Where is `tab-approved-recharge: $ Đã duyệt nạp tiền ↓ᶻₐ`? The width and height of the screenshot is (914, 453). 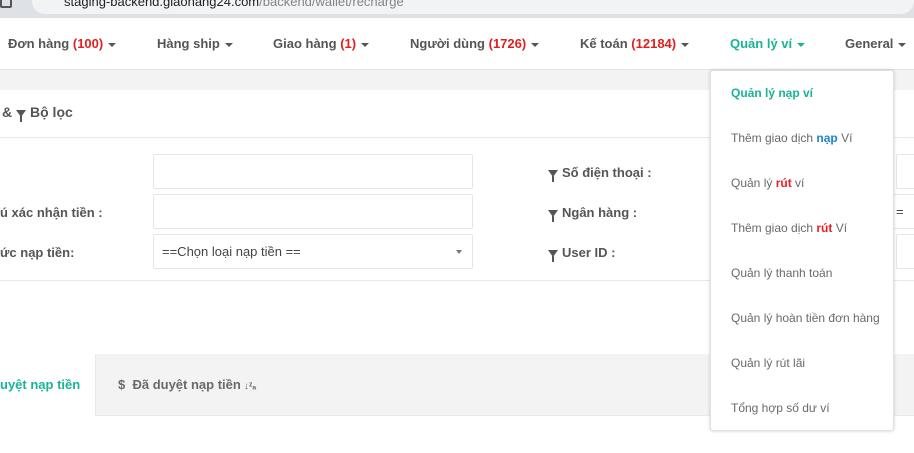 tab-approved-recharge: $ Đã duyệt nạp tiền ↓ᶻₐ is located at coordinates (187, 385).